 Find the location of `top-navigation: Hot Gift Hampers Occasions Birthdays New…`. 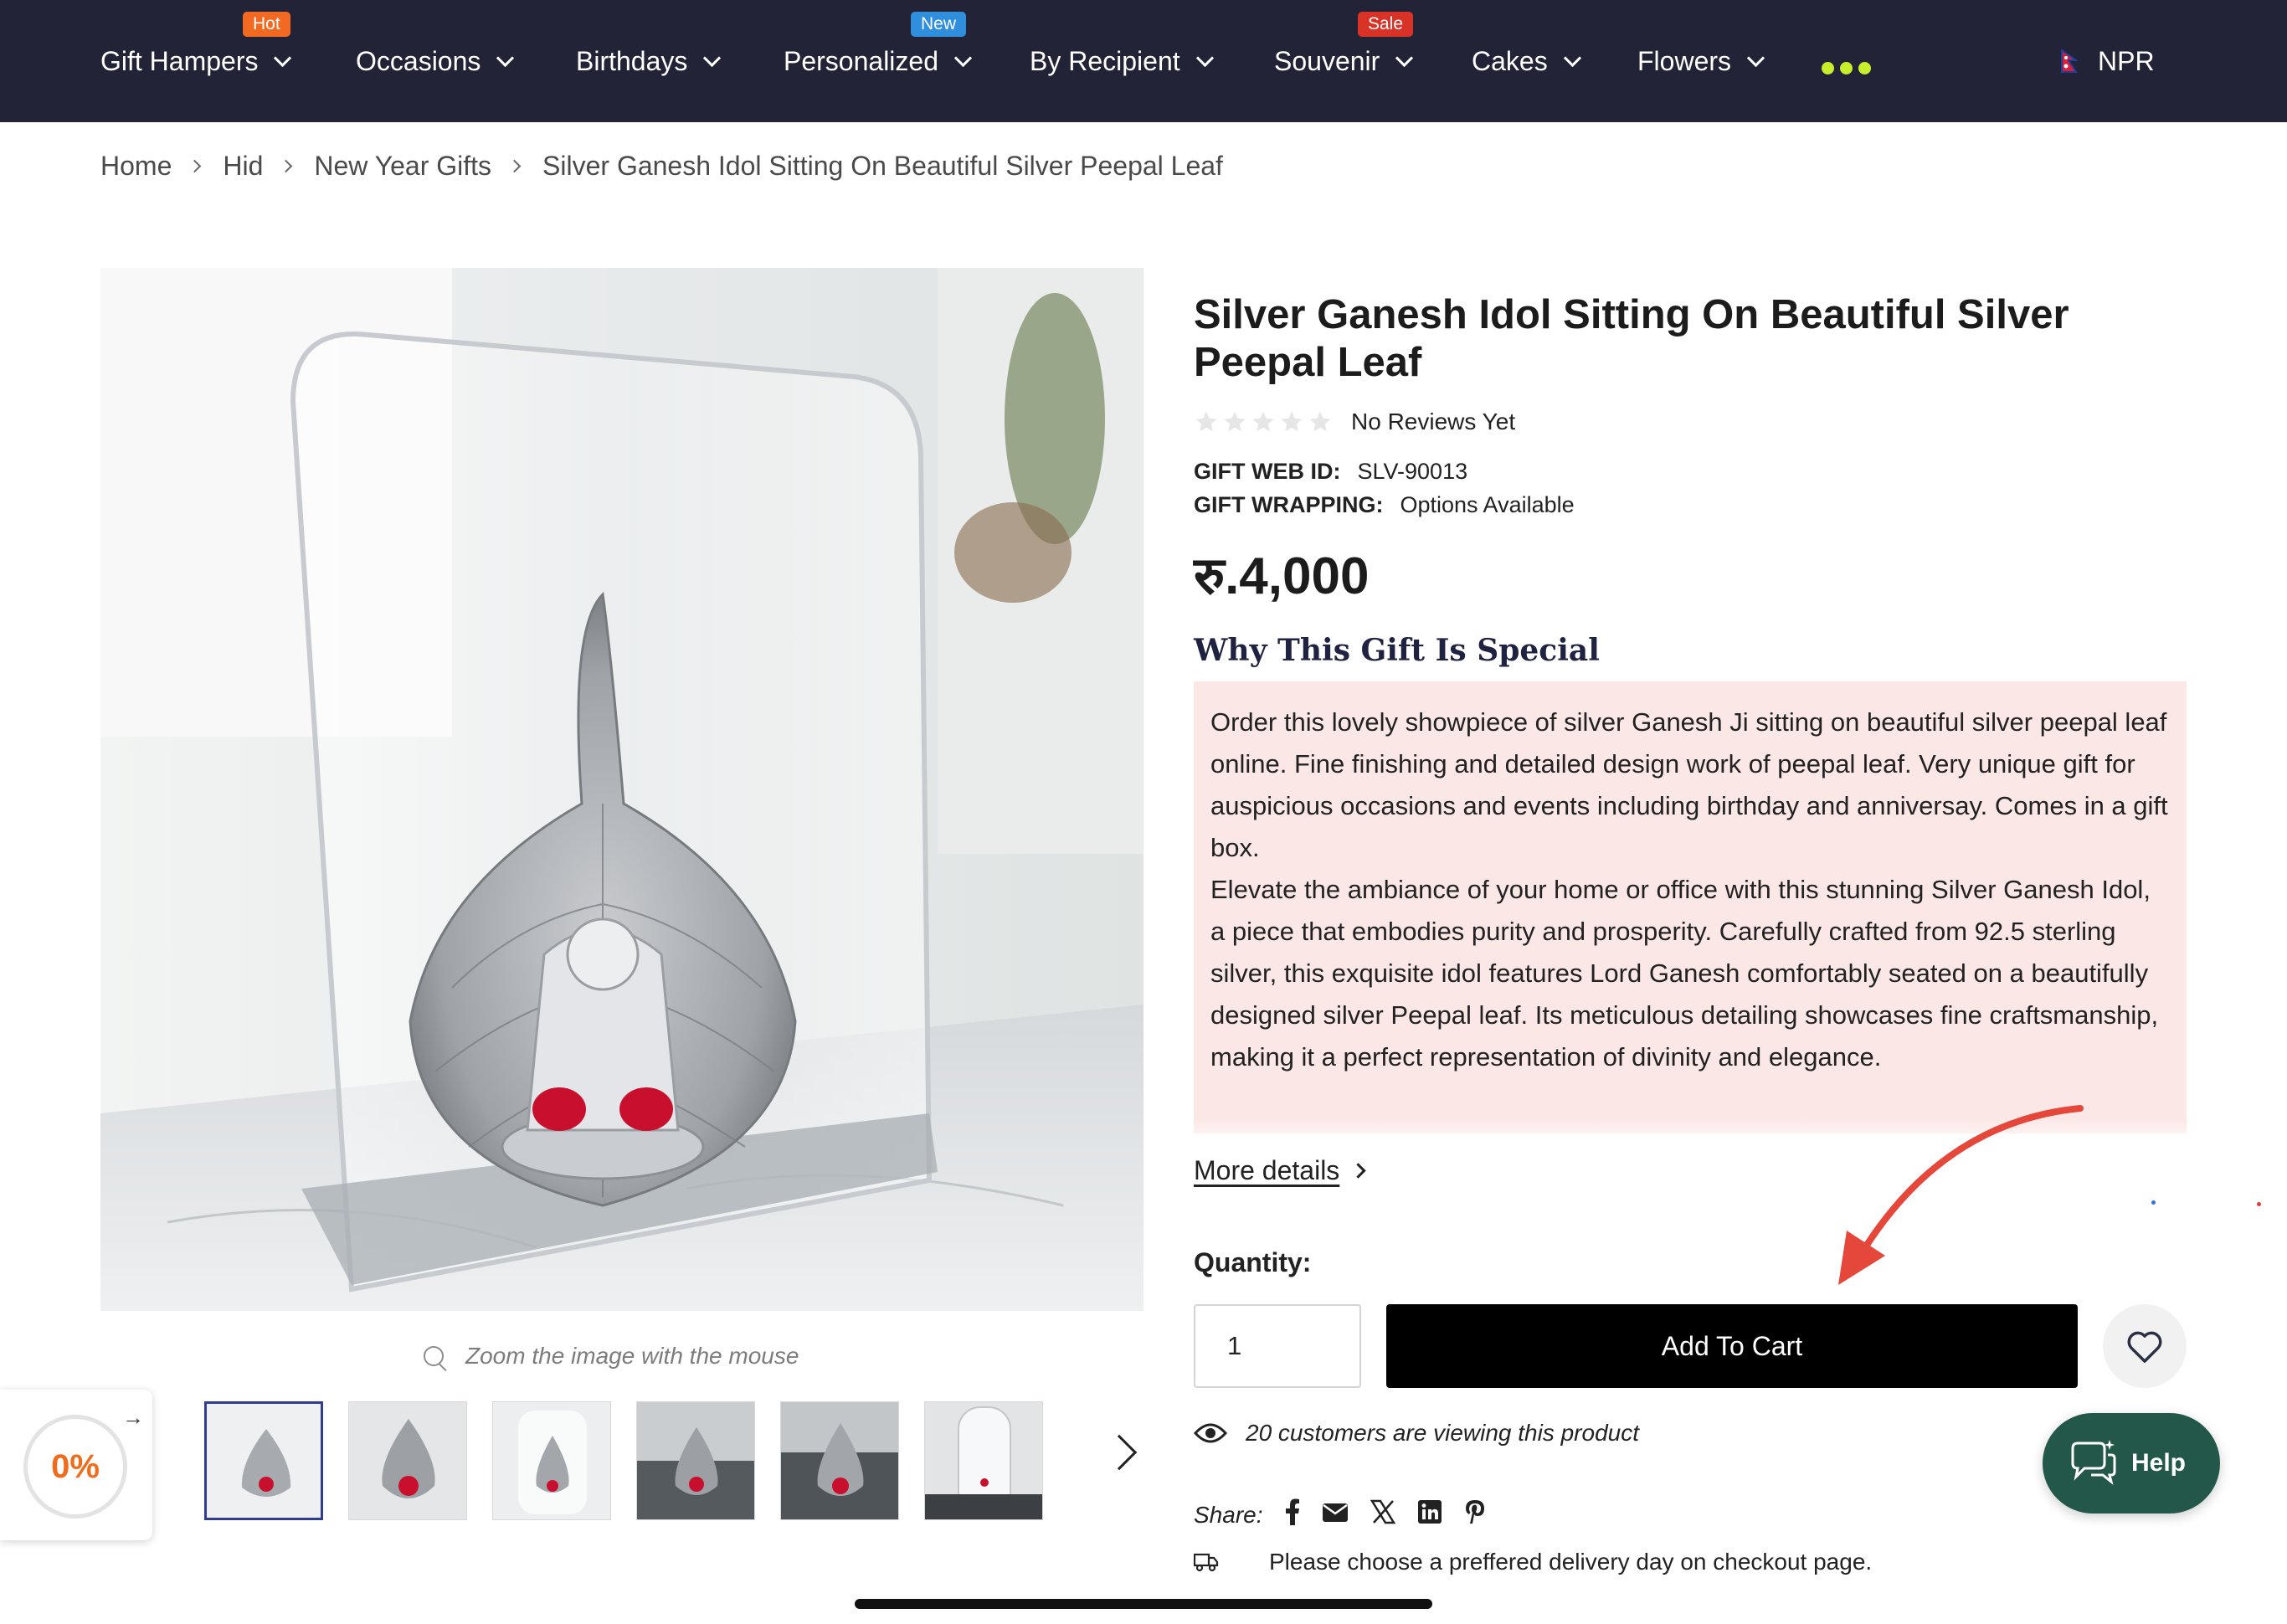

top-navigation: Hot Gift Hampers Occasions Birthdays New… is located at coordinates (1143, 61).